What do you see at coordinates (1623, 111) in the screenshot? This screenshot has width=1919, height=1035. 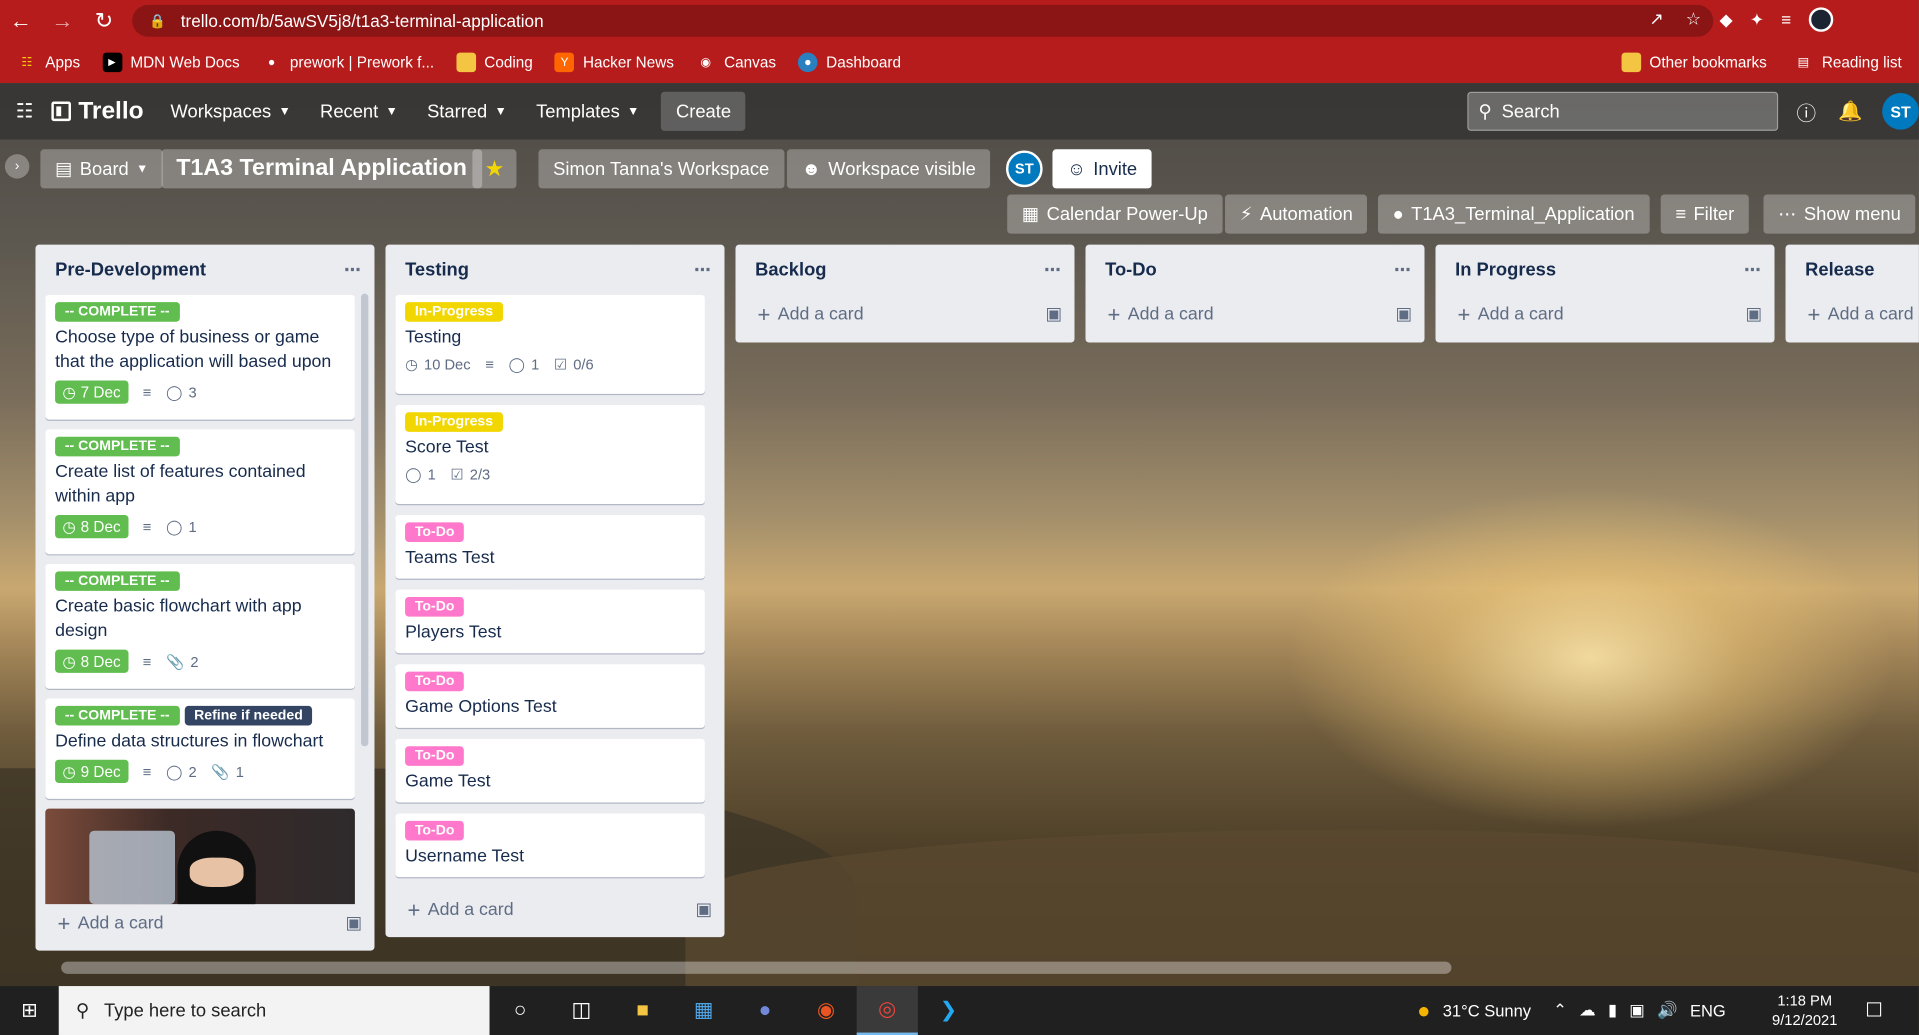 I see `search-input: ⚲ Search` at bounding box center [1623, 111].